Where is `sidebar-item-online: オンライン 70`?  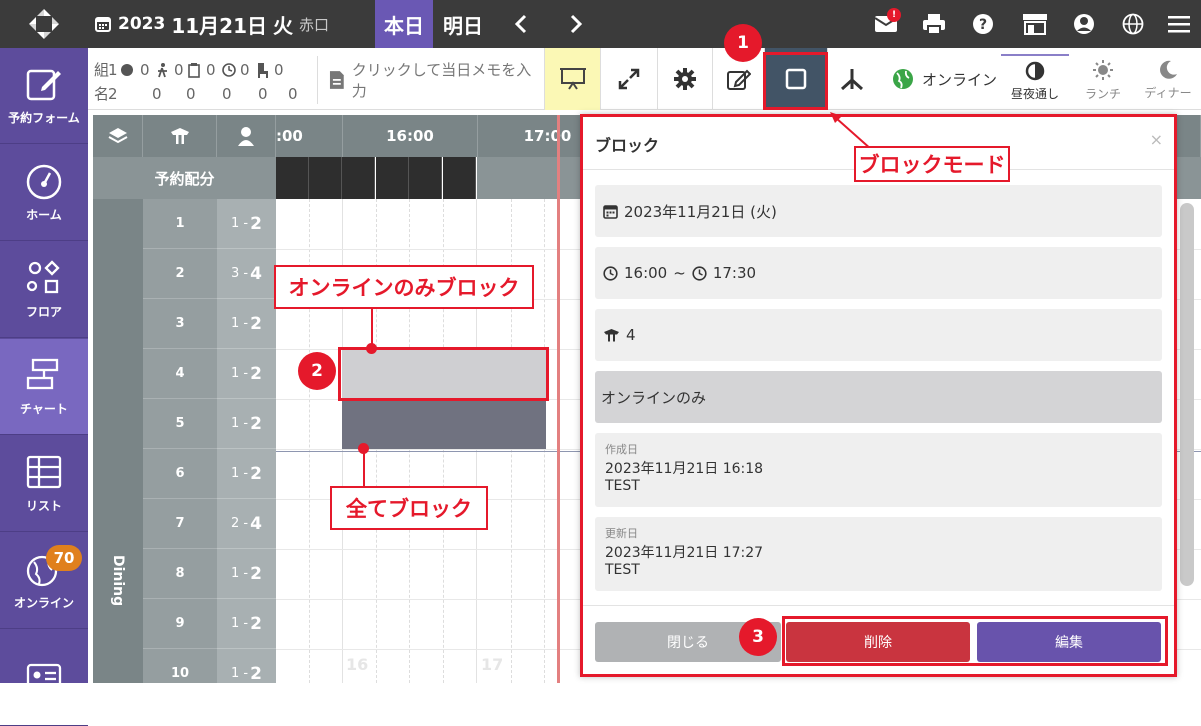 sidebar-item-online: オンライン 70 is located at coordinates (44, 581).